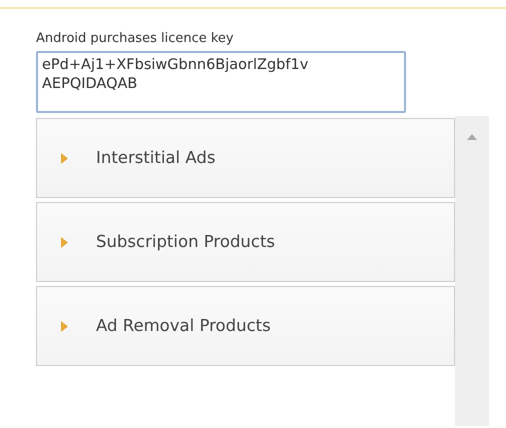 This screenshot has width=506, height=428. I want to click on scroll-up-icon, so click(472, 137).